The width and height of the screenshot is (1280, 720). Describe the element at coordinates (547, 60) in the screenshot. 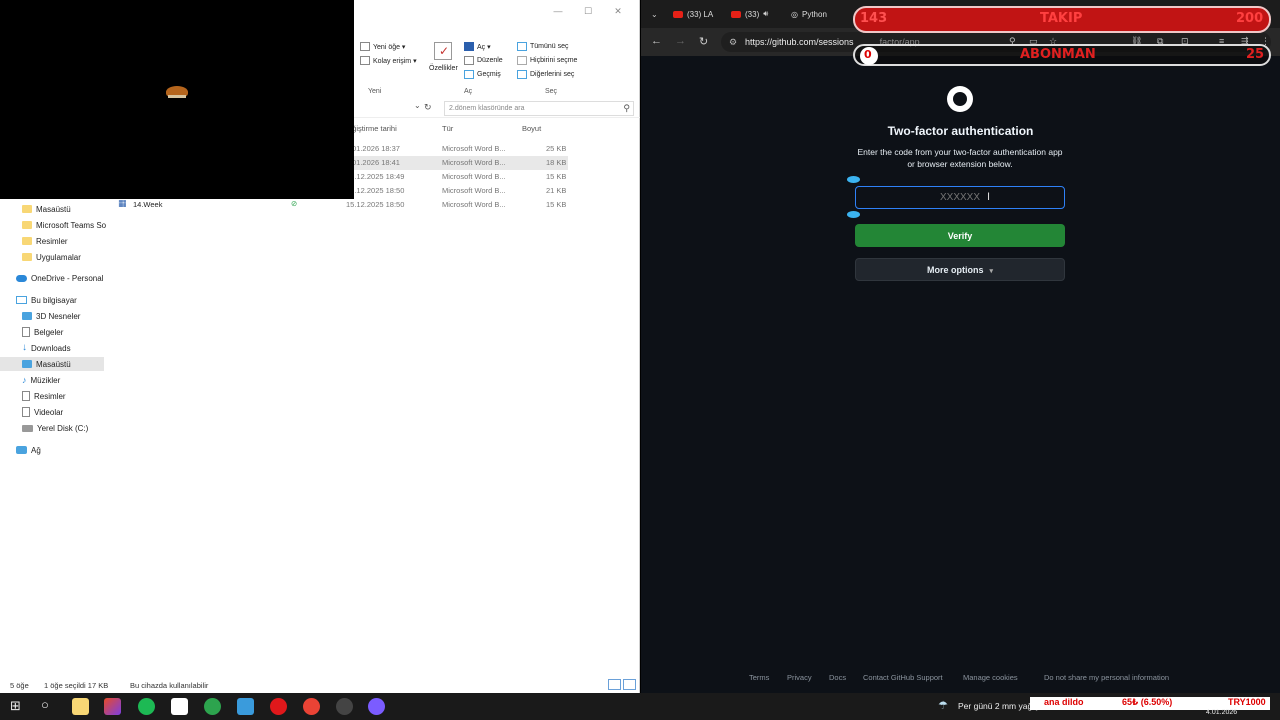

I see `select-none-button: Hiçbirini seçme` at that location.